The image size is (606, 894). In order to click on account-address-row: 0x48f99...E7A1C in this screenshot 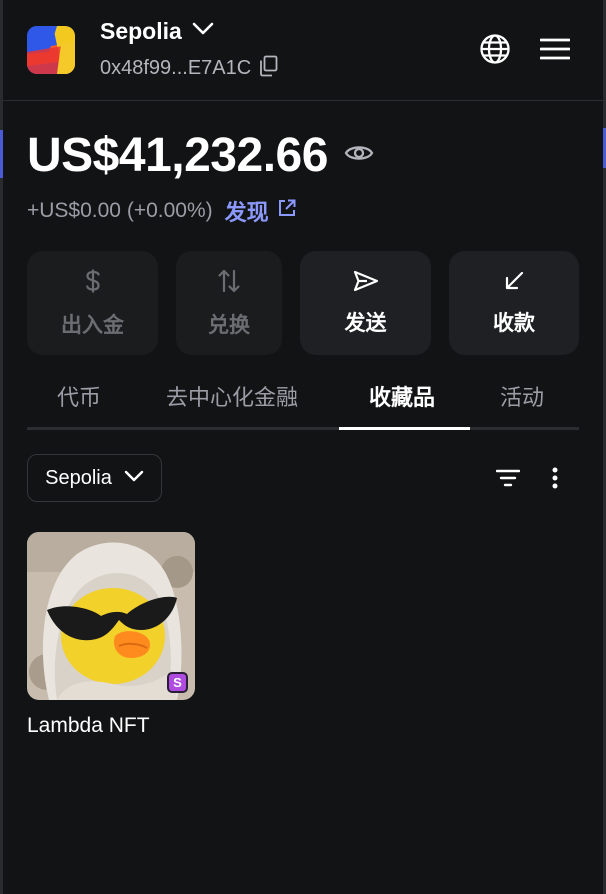, I will do `click(189, 68)`.